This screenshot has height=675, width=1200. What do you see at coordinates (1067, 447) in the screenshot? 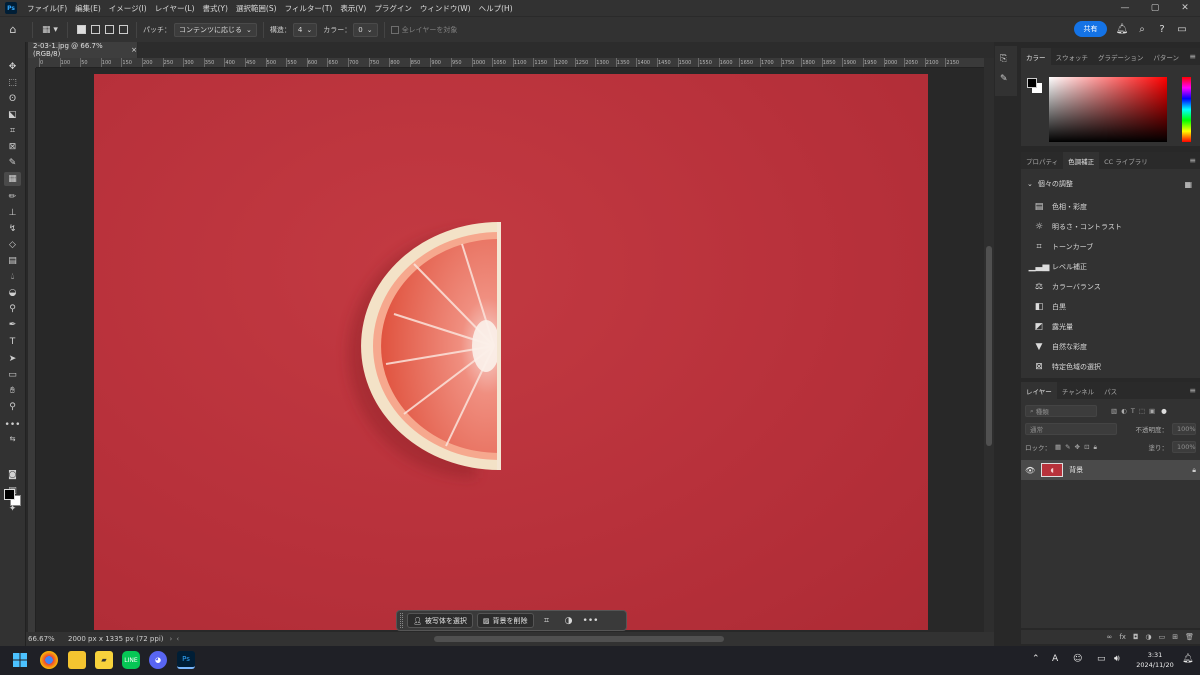
I see `lock-pixels-icon: ✎` at bounding box center [1067, 447].